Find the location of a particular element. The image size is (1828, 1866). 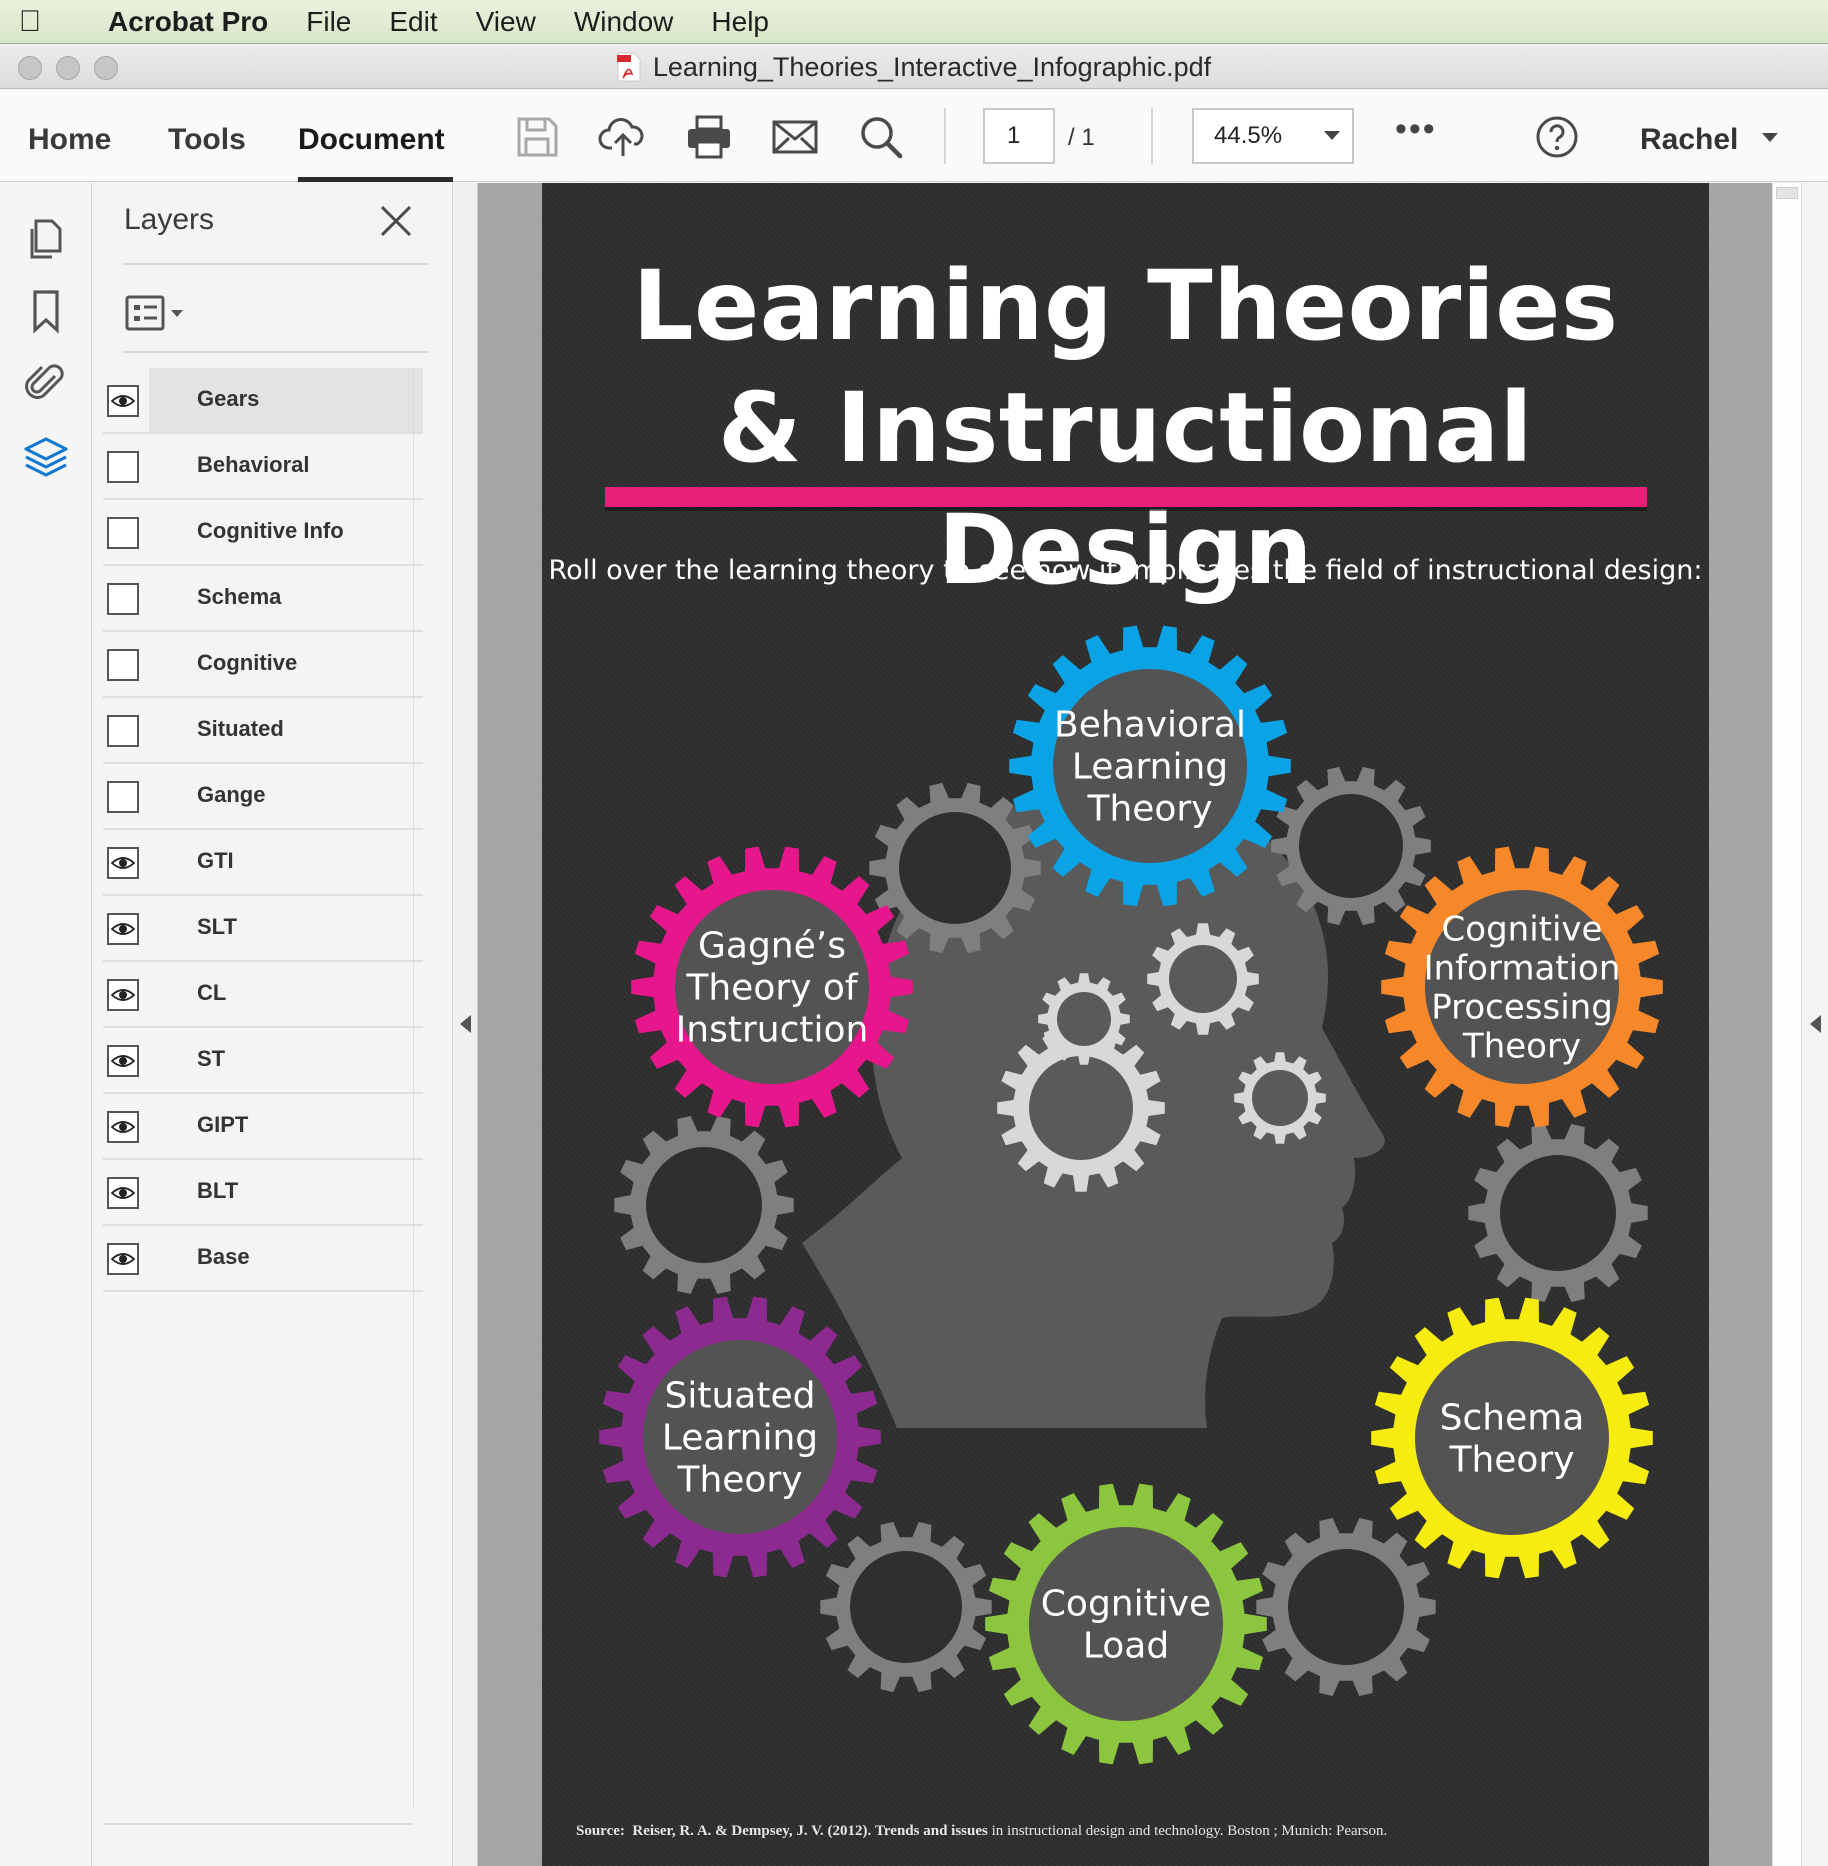

tab-document: Document is located at coordinates (375, 136).